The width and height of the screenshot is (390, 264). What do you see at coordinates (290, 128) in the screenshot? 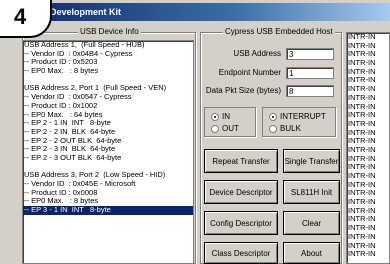
I see `type-bulk-label: BULK` at bounding box center [290, 128].